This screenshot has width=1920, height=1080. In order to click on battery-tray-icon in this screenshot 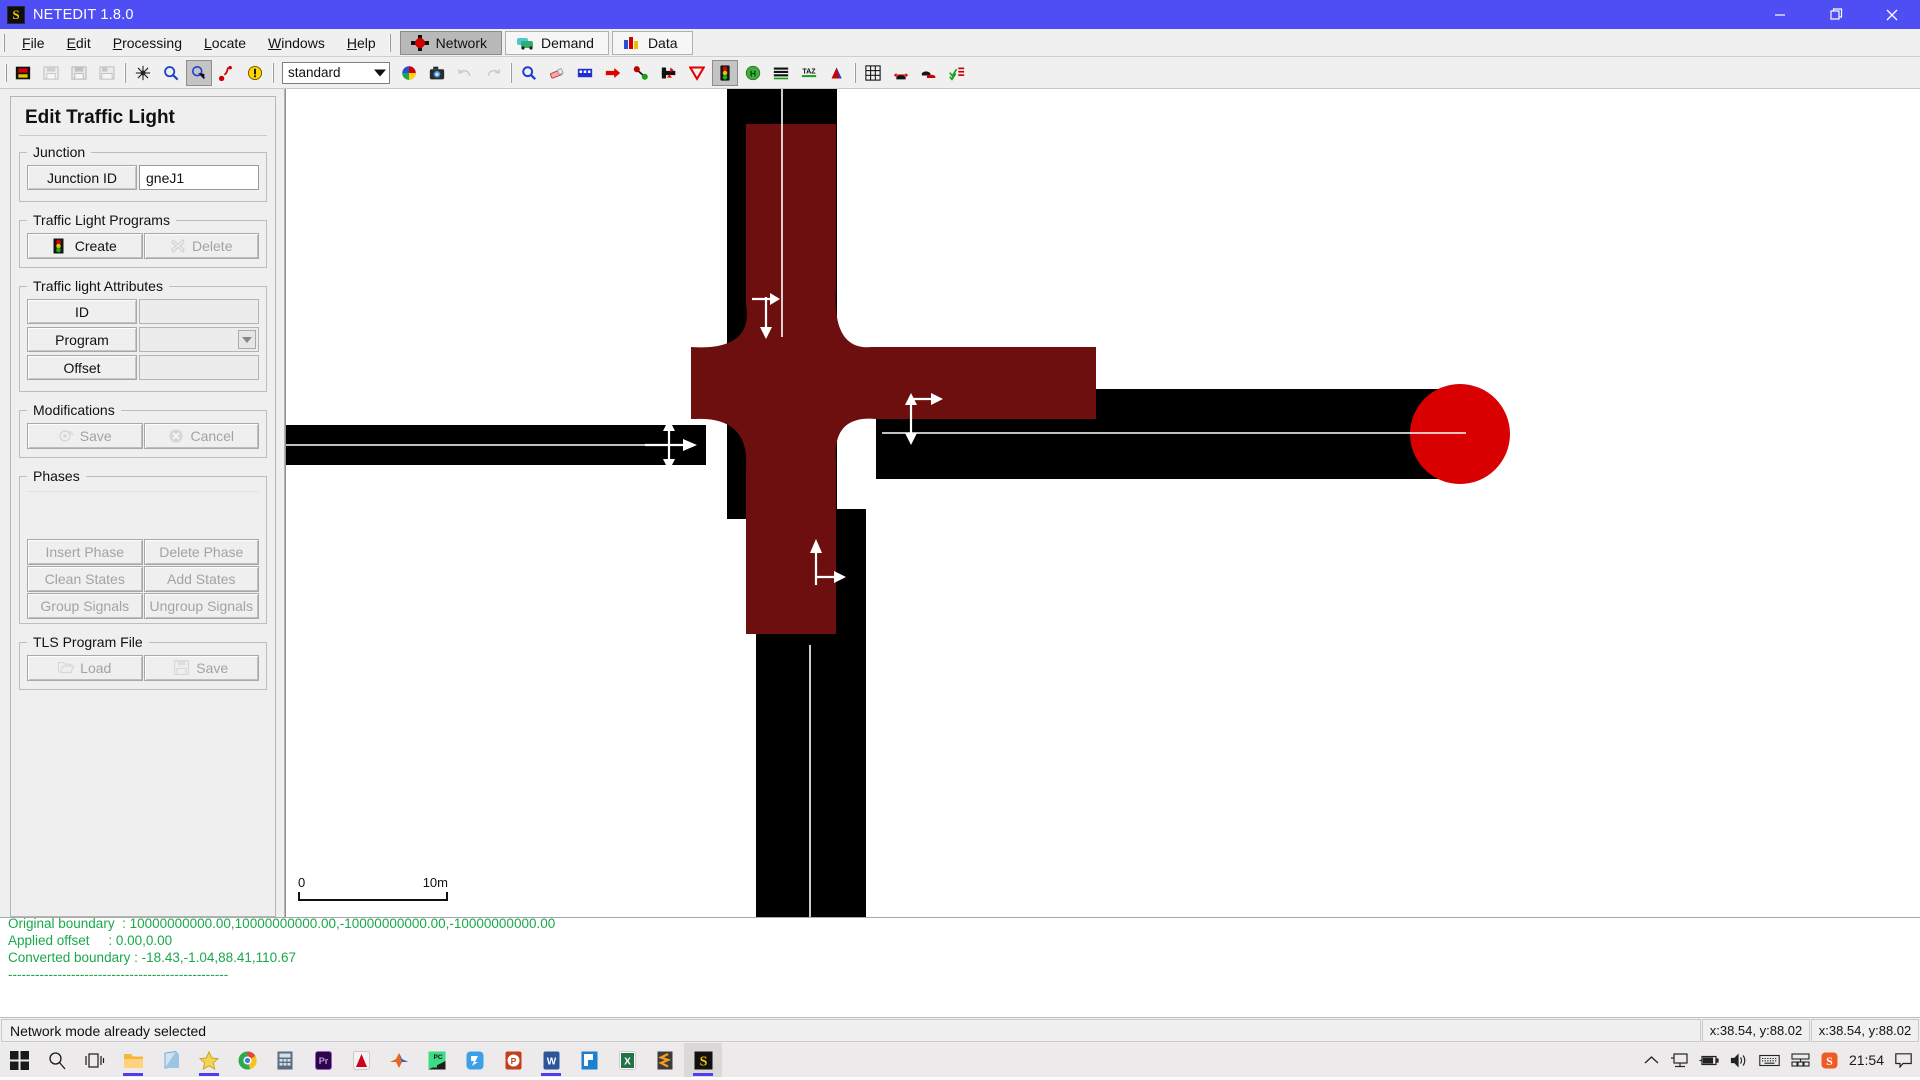, I will do `click(1709, 1060)`.